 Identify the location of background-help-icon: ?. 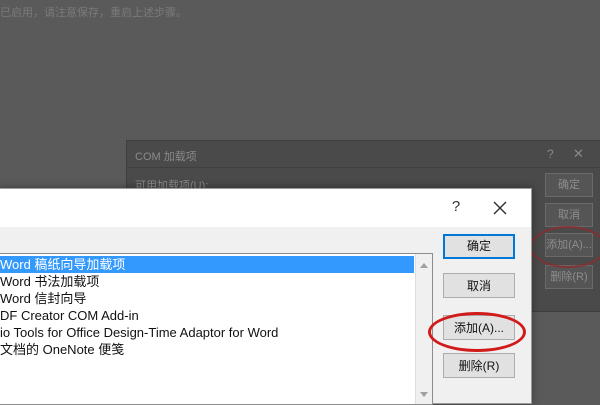
(550, 154).